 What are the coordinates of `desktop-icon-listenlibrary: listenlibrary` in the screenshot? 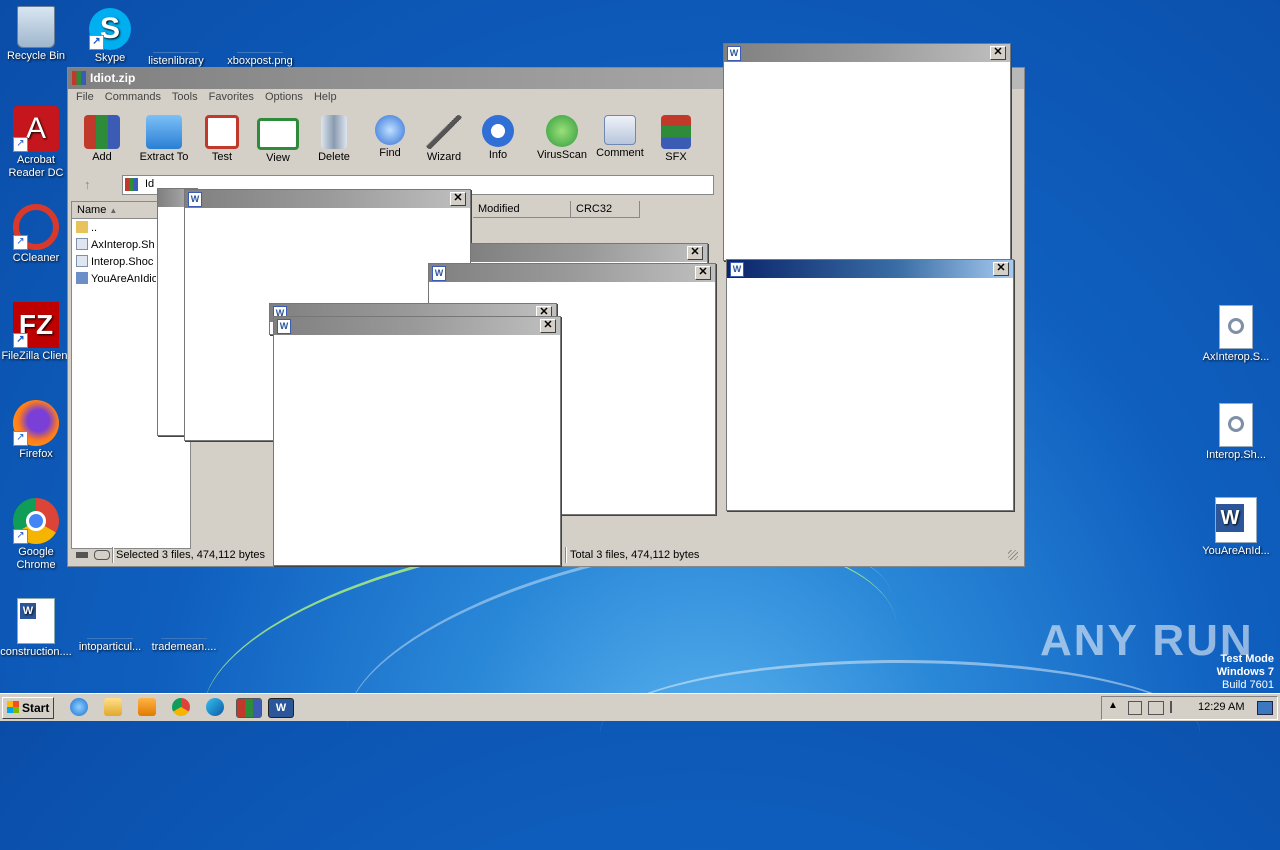 It's located at (176, 38).